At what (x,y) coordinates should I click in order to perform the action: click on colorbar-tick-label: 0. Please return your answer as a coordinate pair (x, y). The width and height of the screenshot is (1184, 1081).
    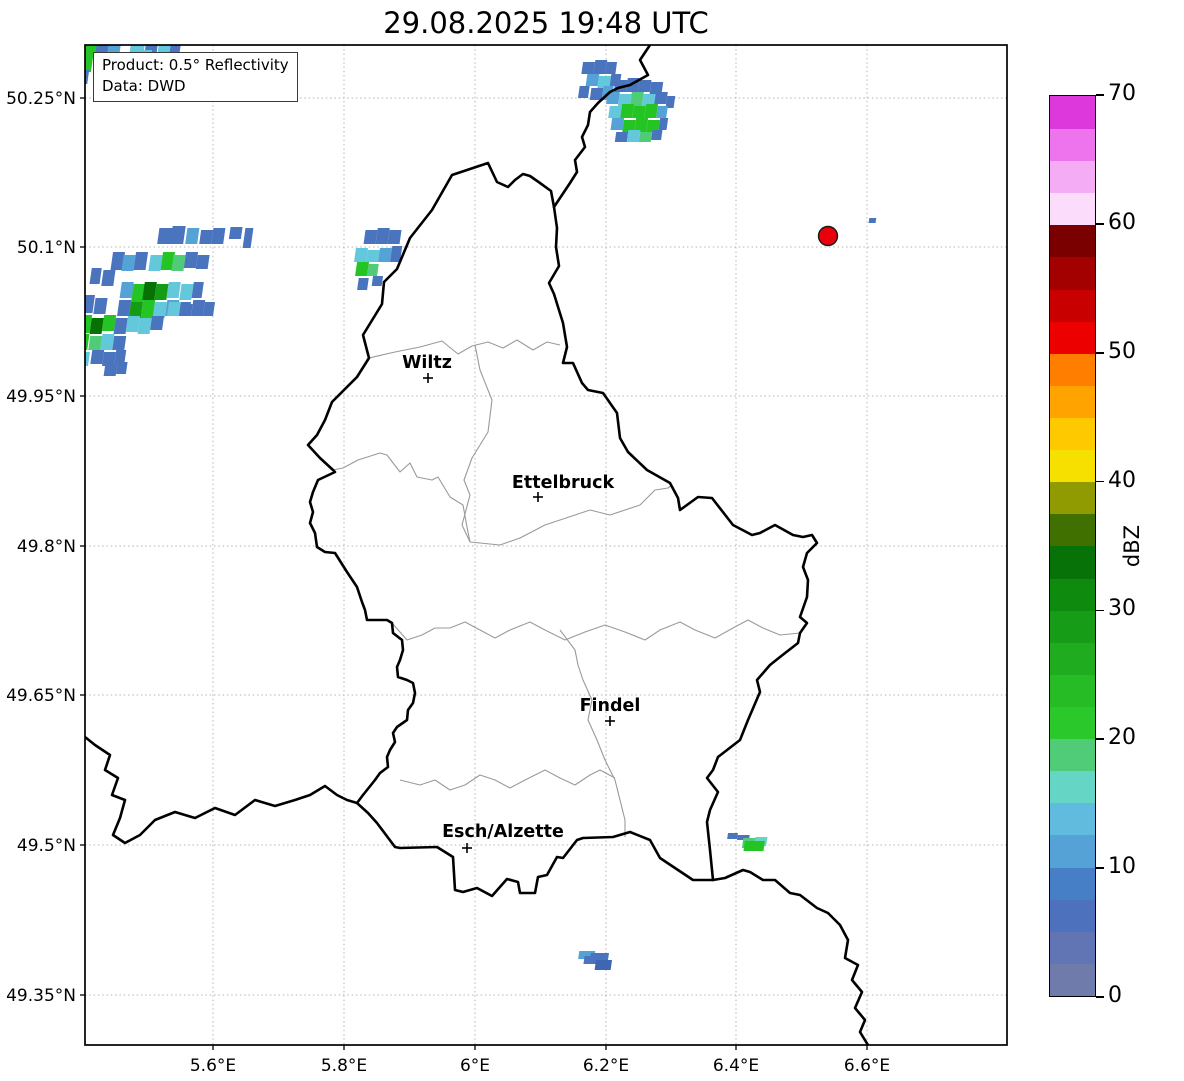
    Looking at the image, I should click on (1115, 995).